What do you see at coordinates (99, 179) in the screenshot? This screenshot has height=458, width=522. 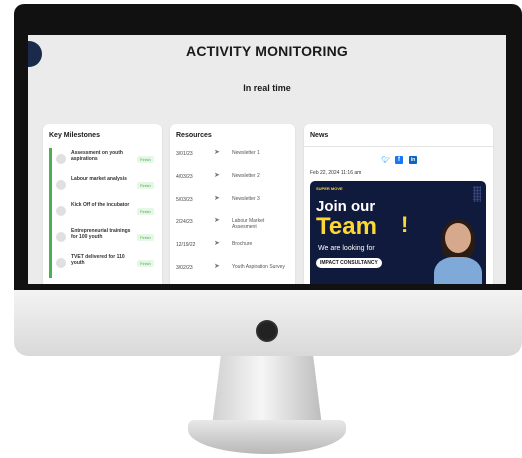 I see `milestone-label: Labour market analysis` at bounding box center [99, 179].